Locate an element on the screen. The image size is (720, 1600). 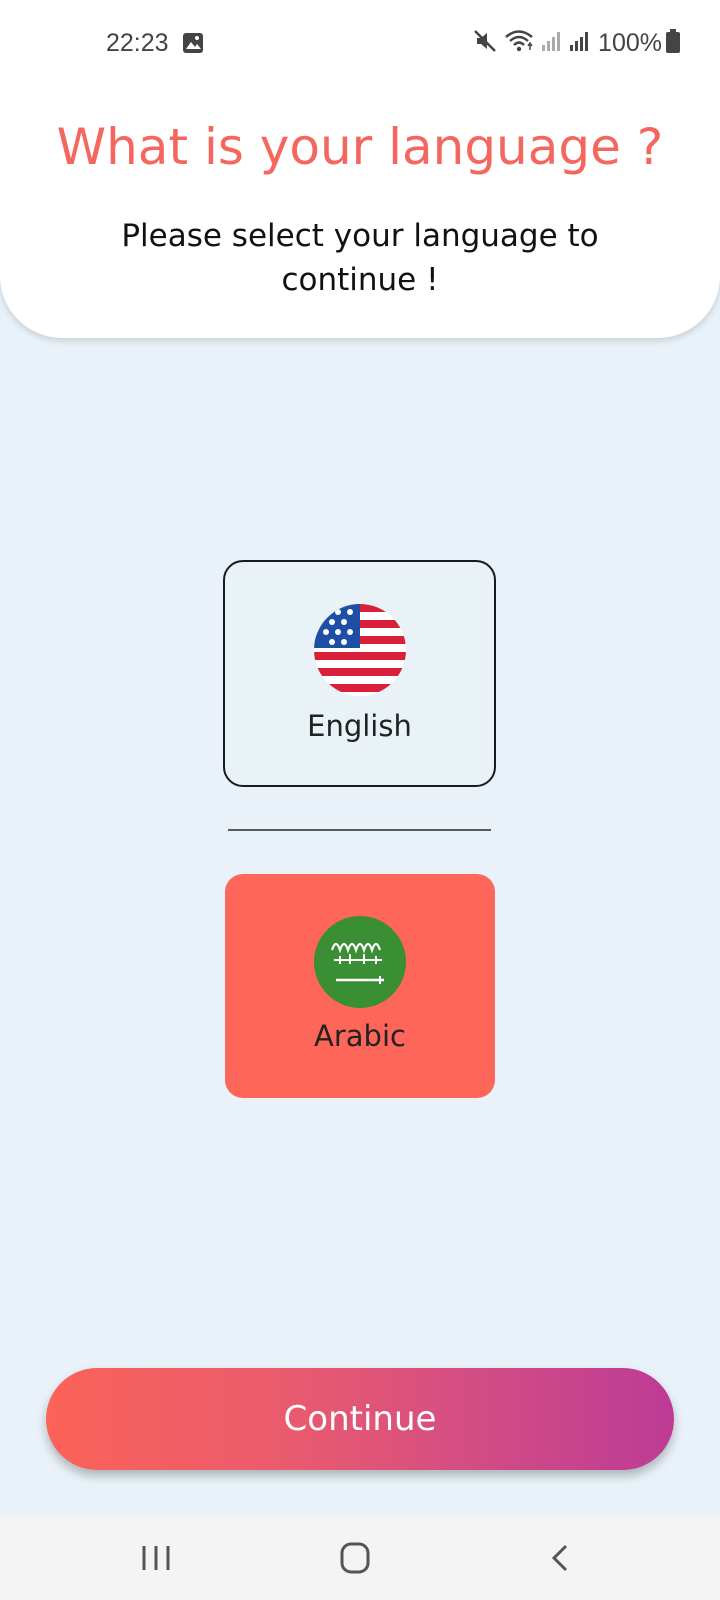
continue-button: Continue is located at coordinates (360, 1419).